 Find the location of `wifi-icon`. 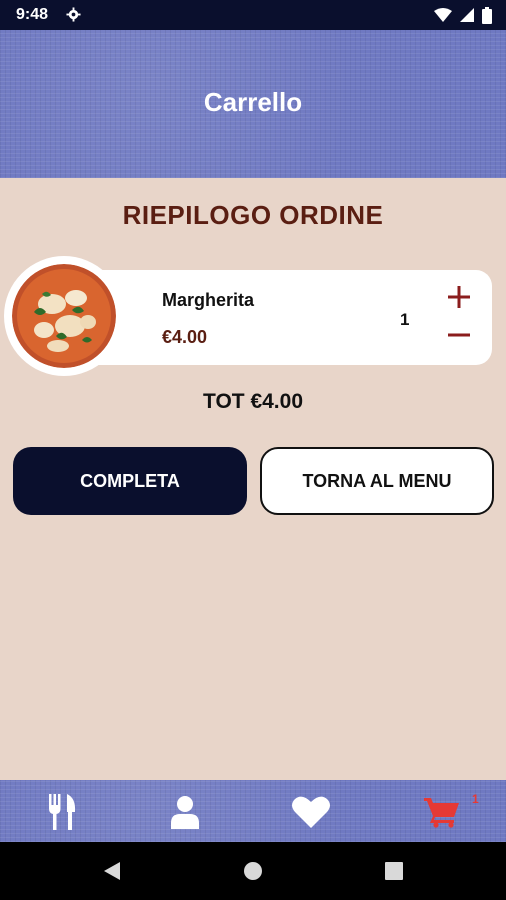

wifi-icon is located at coordinates (443, 15).